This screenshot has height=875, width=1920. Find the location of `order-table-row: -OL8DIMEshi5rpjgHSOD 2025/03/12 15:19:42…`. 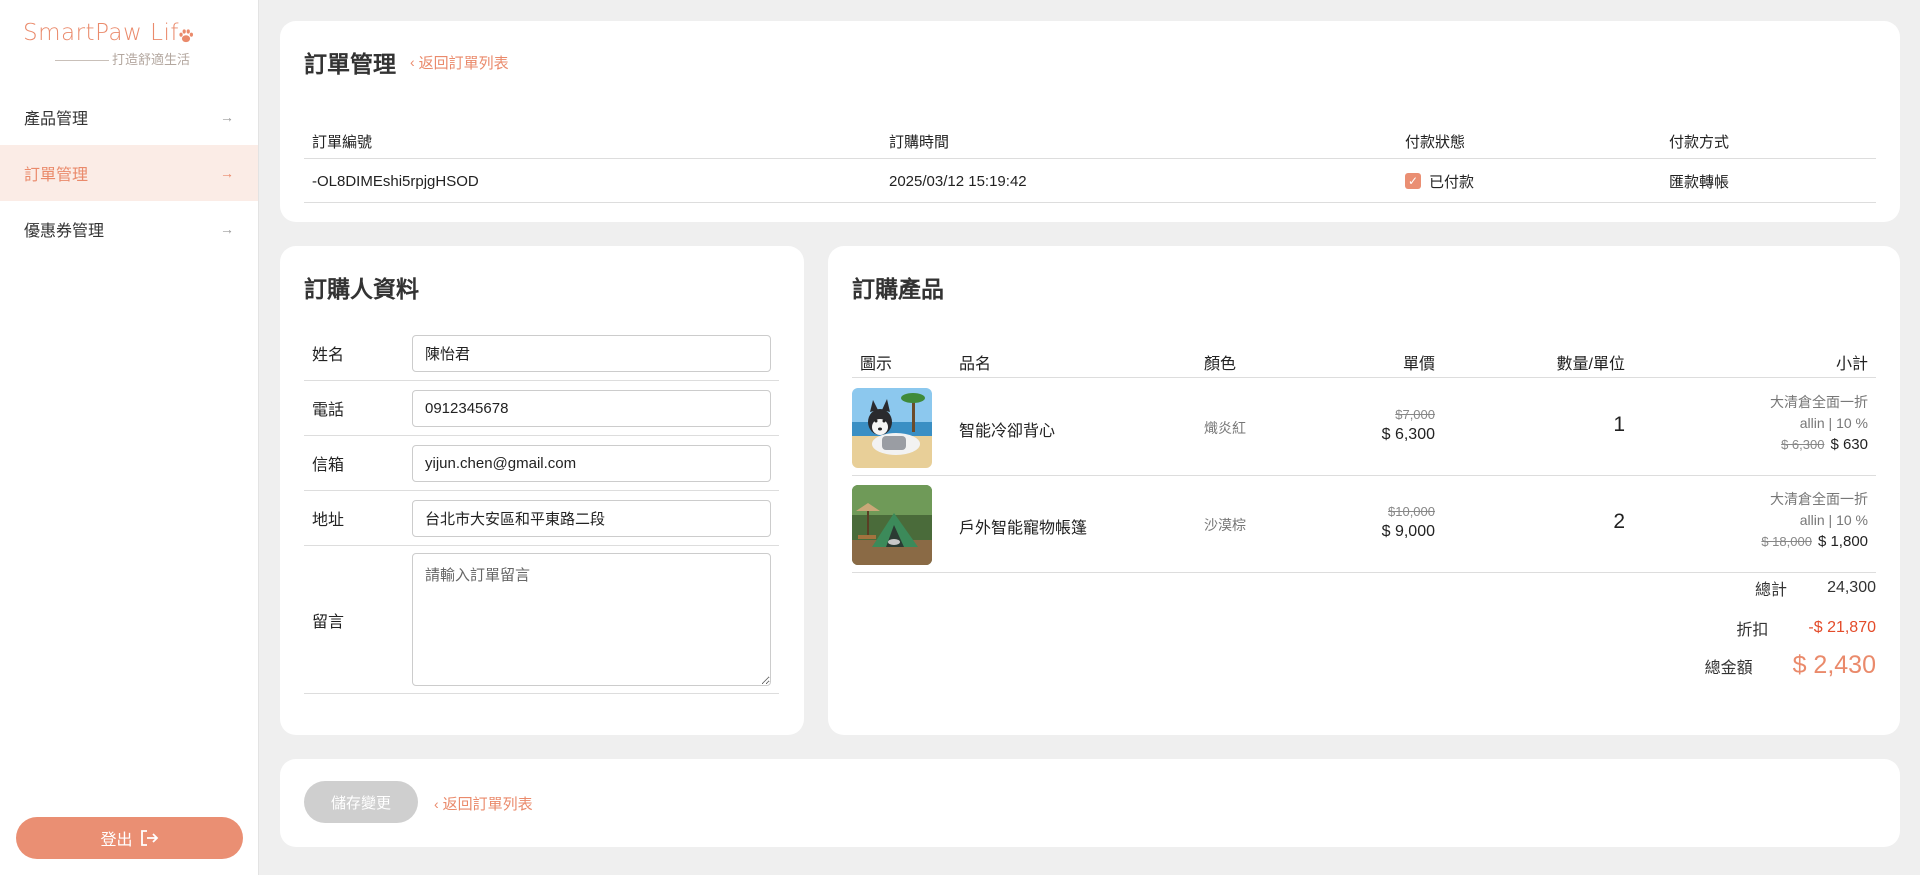

order-table-row: -OL8DIMEshi5rpjgHSOD 2025/03/12 15:19:42… is located at coordinates (1090, 181).